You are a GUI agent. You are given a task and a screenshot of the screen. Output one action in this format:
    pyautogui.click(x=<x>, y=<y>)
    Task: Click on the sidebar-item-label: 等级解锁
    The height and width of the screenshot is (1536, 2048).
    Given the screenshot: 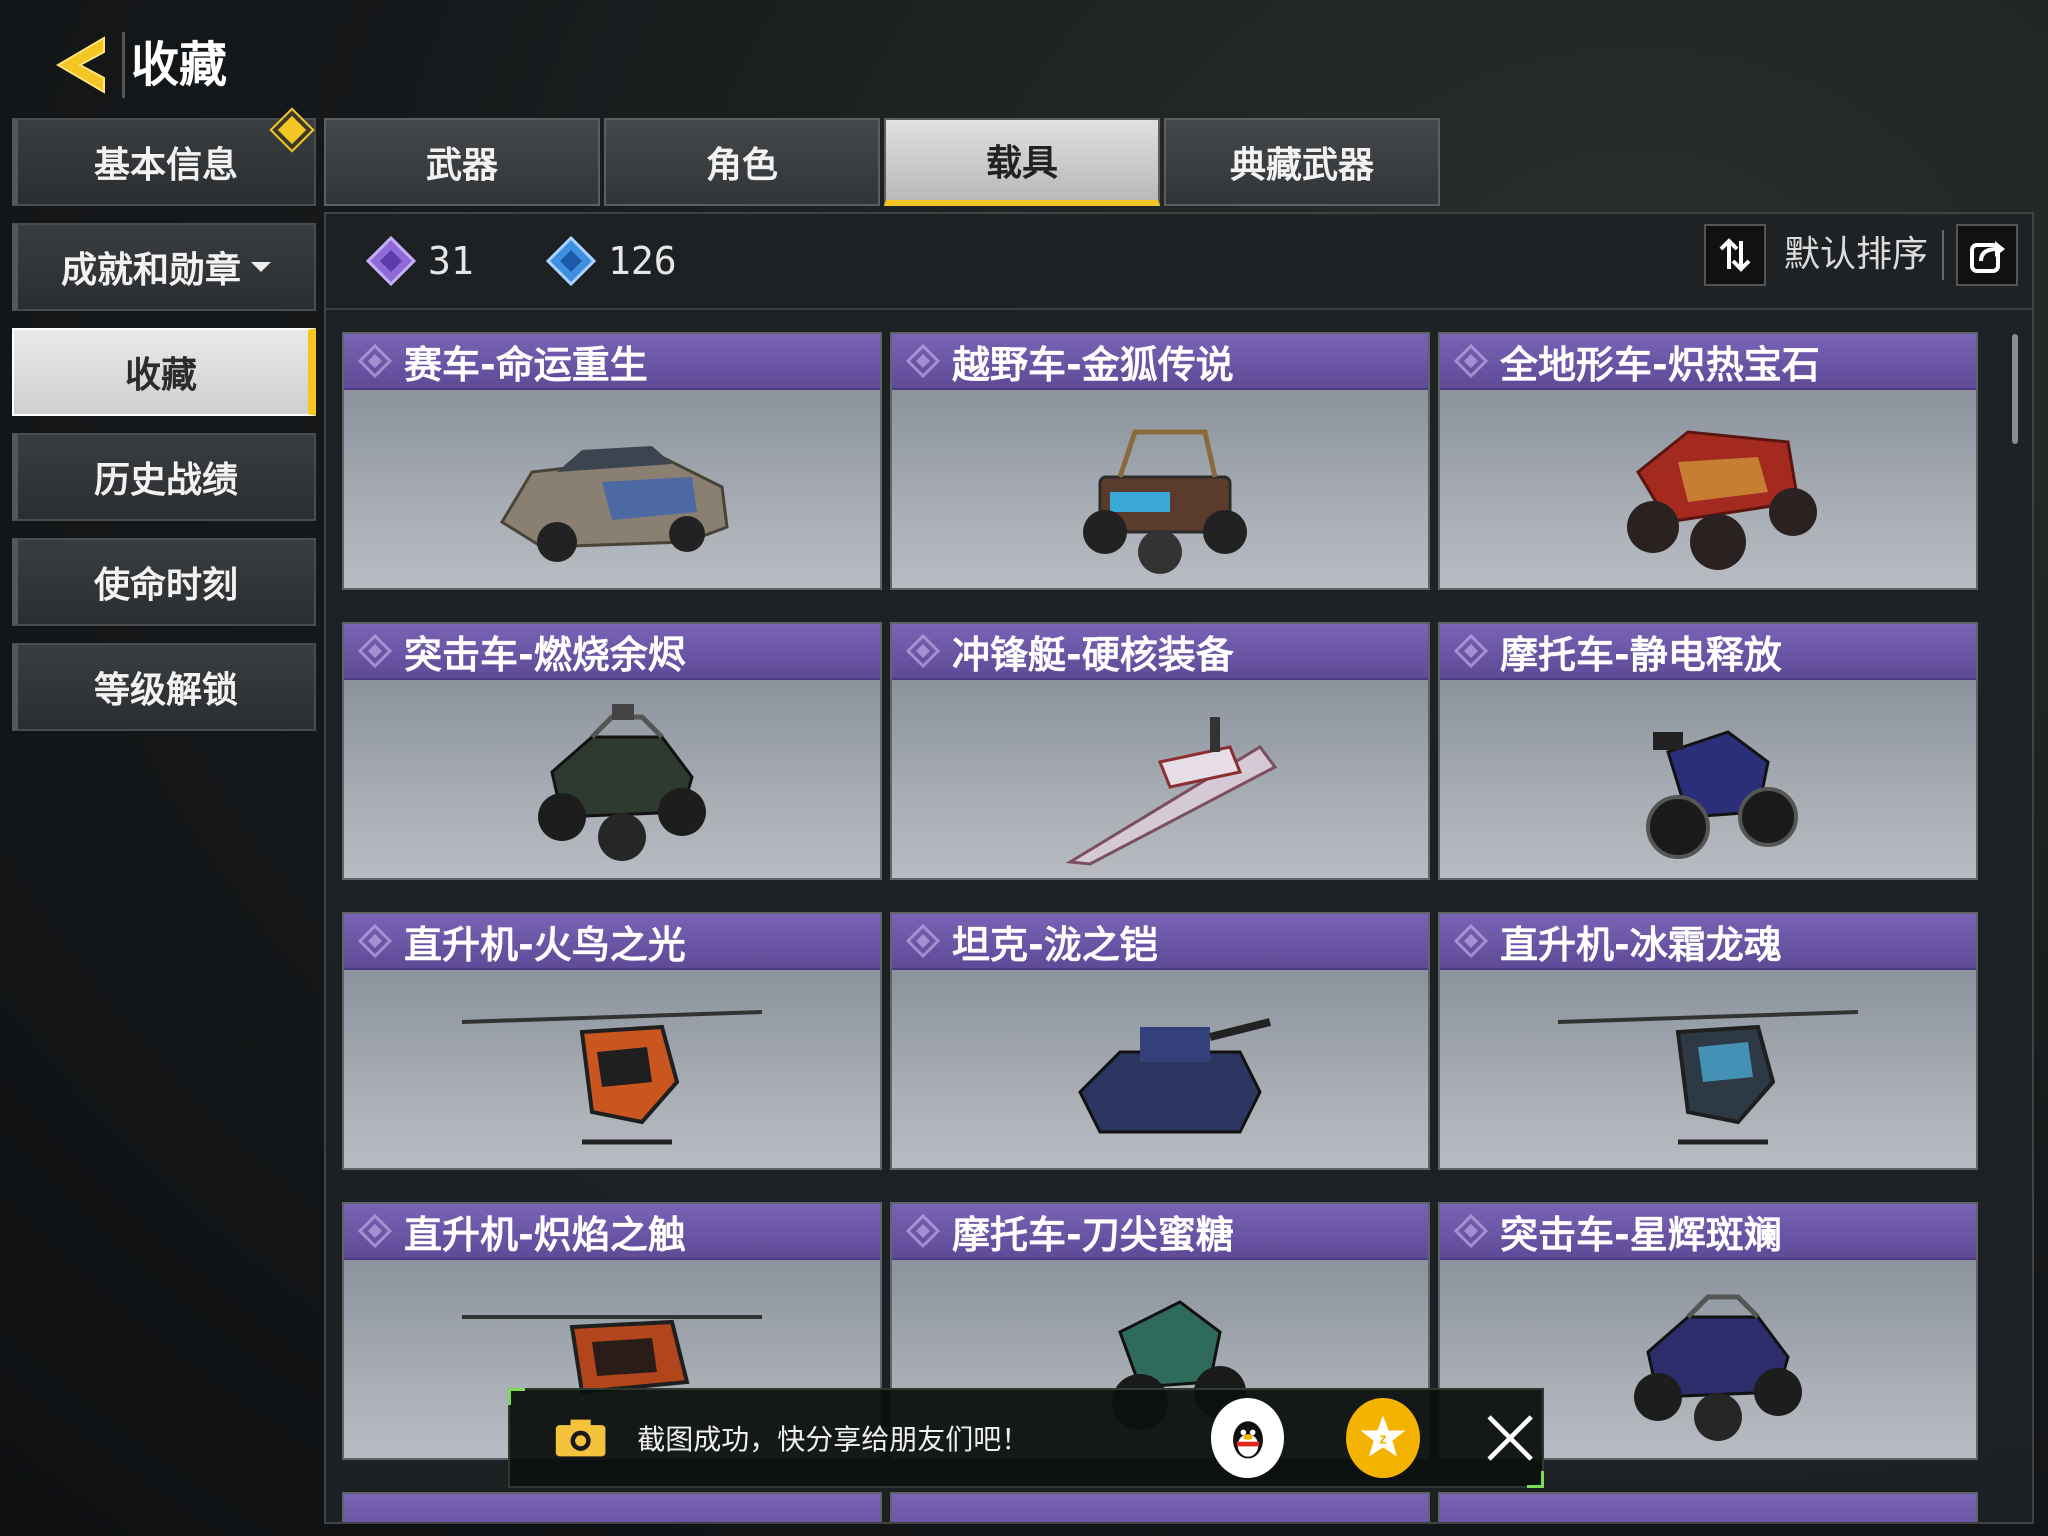 What is the action you would take?
    pyautogui.click(x=165, y=690)
    